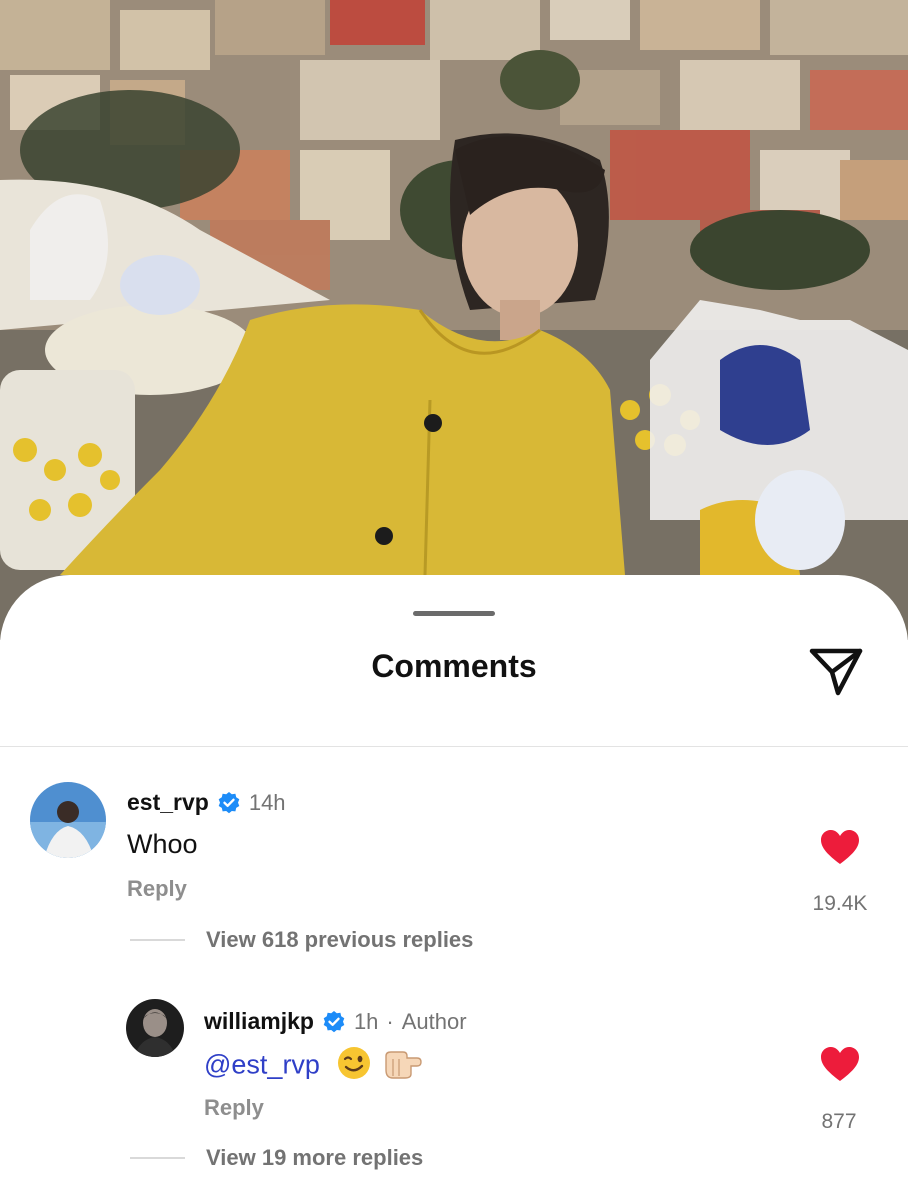 The image size is (908, 1200). What do you see at coordinates (403, 1066) in the screenshot?
I see `pointing-hand-emoji` at bounding box center [403, 1066].